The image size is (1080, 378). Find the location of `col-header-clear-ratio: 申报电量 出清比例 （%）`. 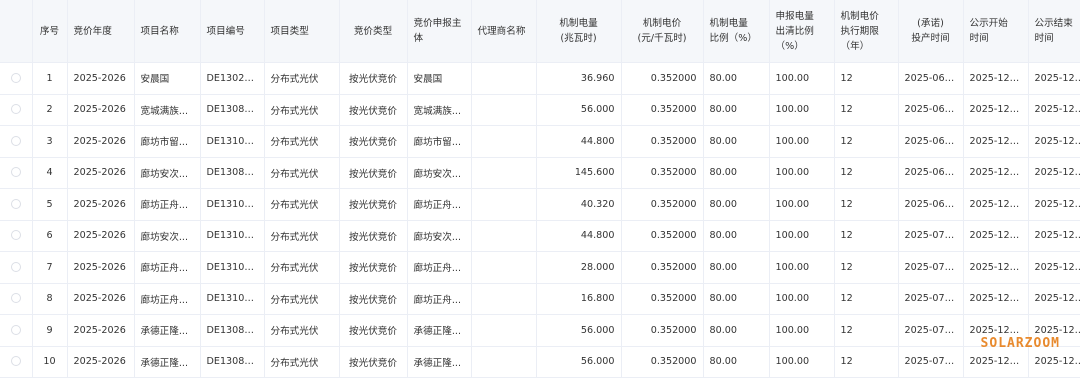

col-header-clear-ratio: 申报电量 出清比例 （%） is located at coordinates (802, 31).